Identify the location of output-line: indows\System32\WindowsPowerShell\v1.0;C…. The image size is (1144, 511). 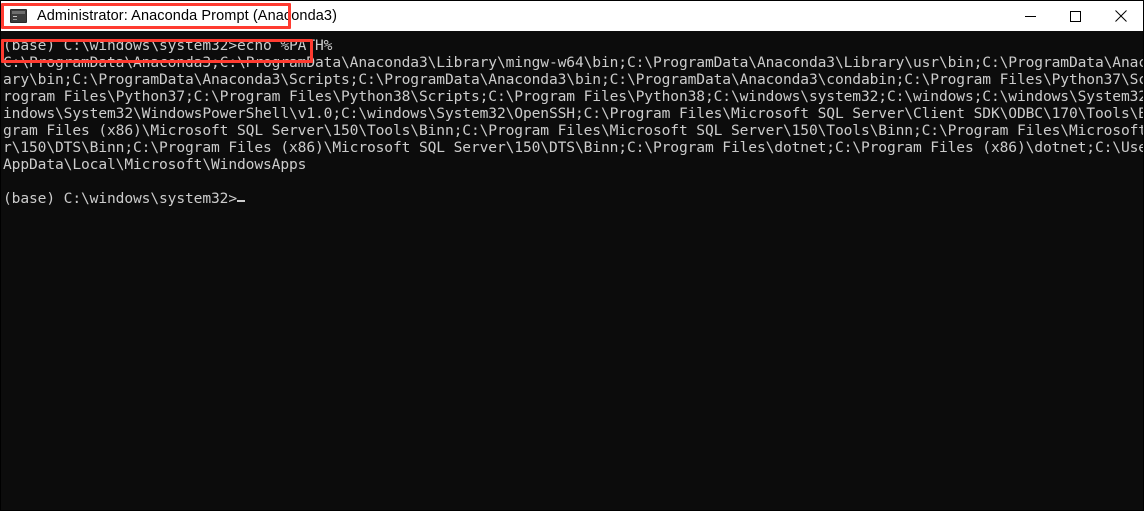
(573, 113).